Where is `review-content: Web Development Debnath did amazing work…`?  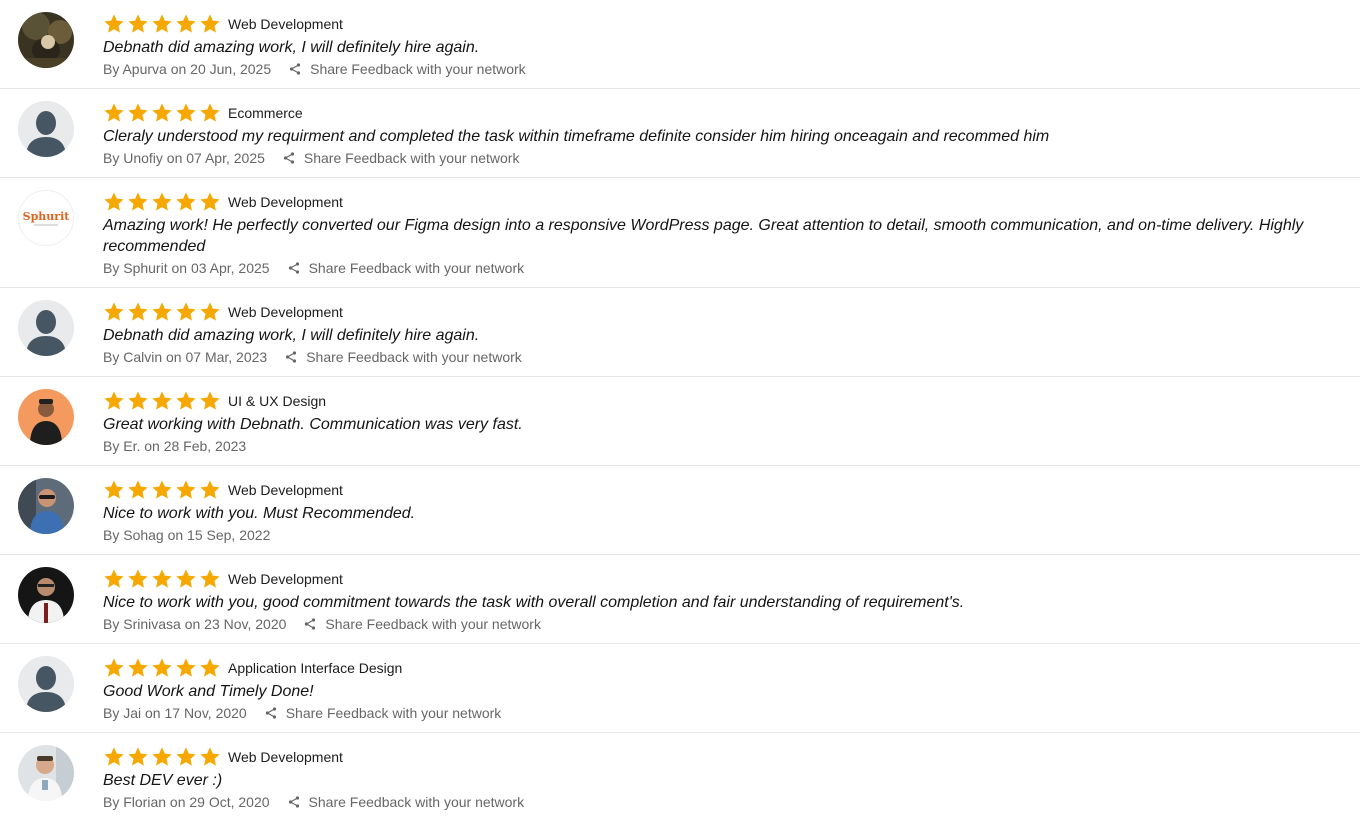 review-content: Web Development Debnath did amazing work… is located at coordinates (731, 333).